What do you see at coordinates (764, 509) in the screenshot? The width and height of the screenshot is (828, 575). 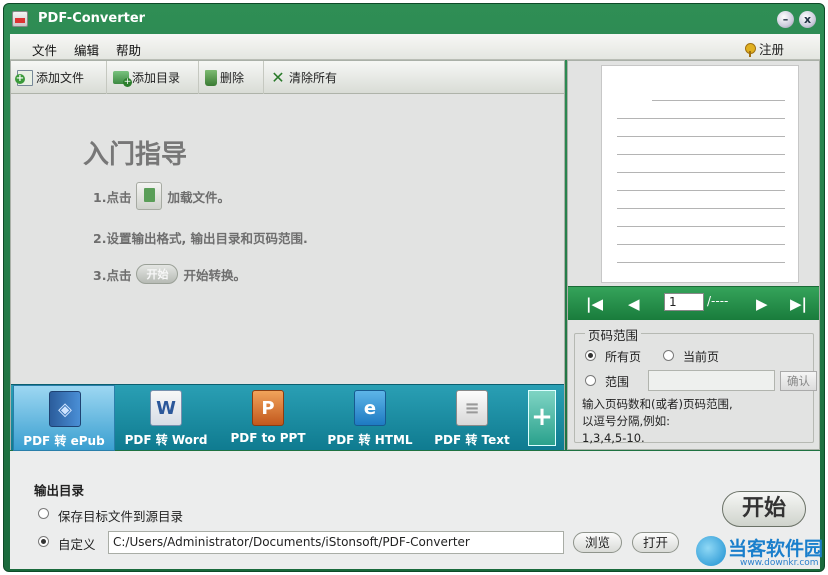 I see `start-button: 开始` at bounding box center [764, 509].